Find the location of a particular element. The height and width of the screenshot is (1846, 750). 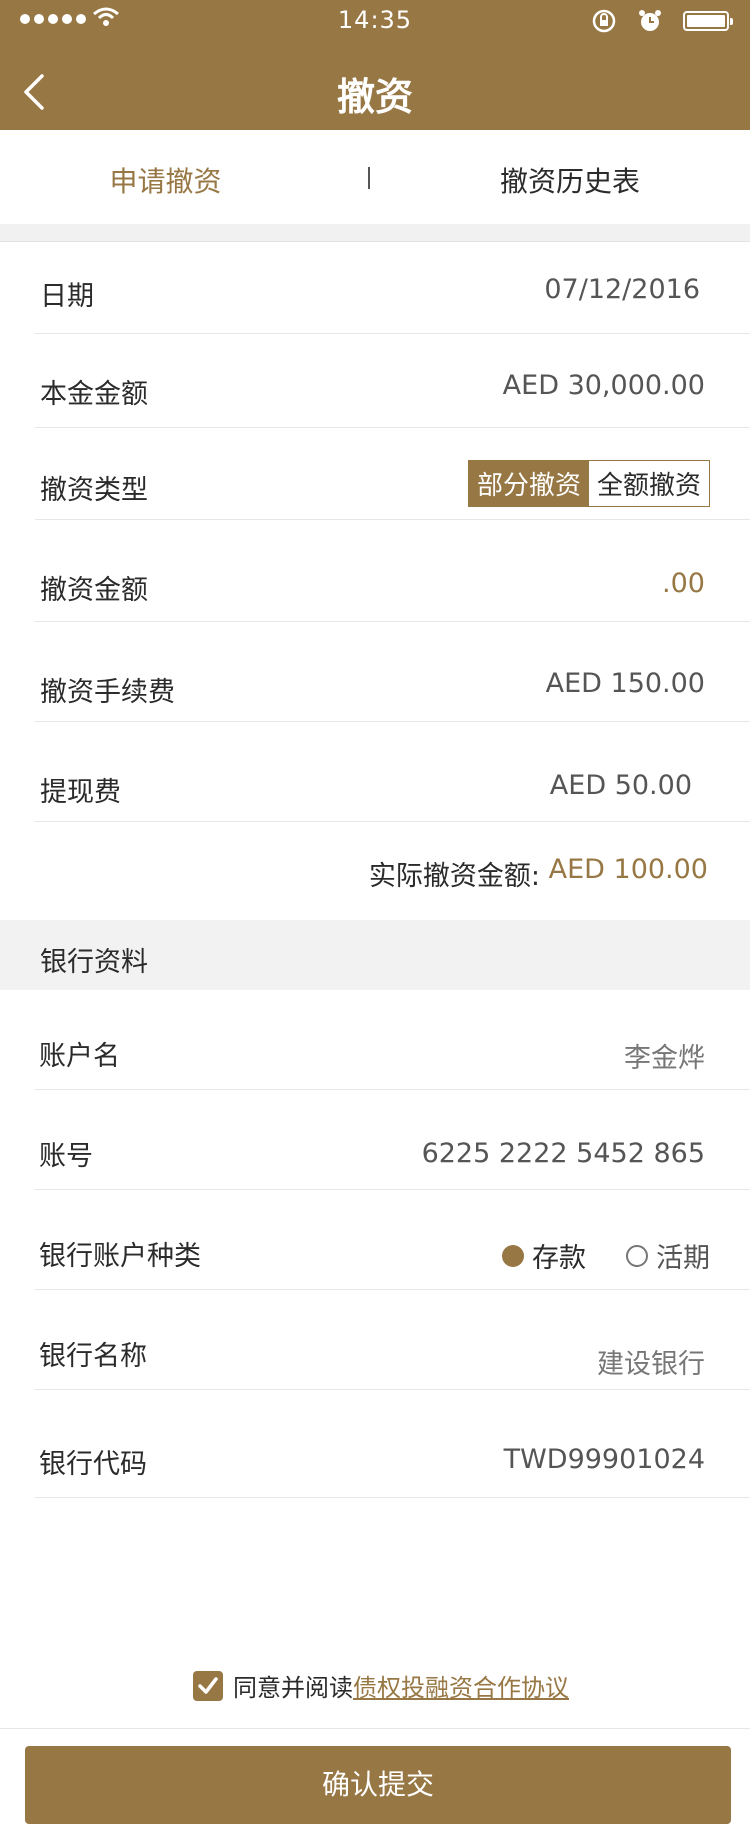

account-name-row: 账户名 李金烨 is located at coordinates (392, 1040).